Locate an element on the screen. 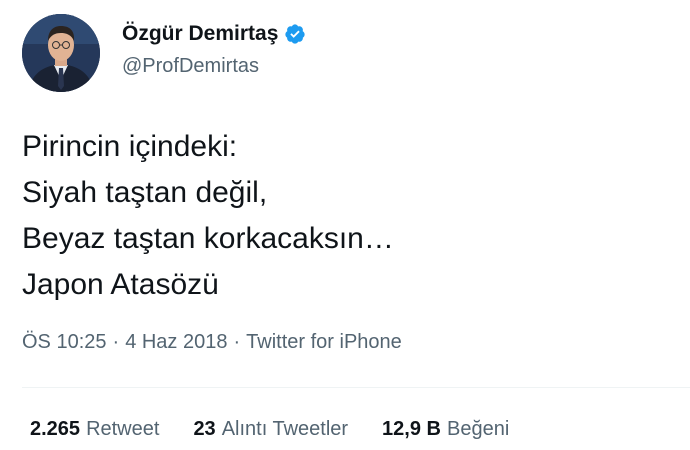  tweet-source-link: Twitter for iPhone is located at coordinates (324, 342).